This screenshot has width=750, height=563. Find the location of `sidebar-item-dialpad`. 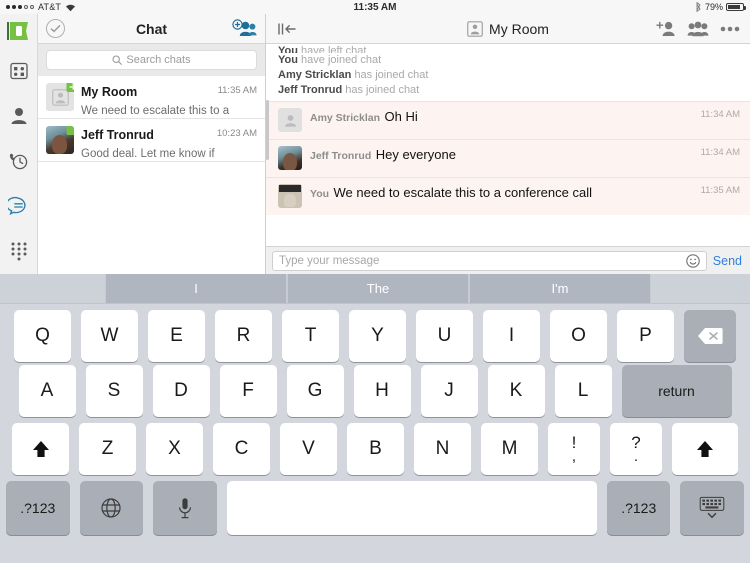

sidebar-item-dialpad is located at coordinates (19, 251).